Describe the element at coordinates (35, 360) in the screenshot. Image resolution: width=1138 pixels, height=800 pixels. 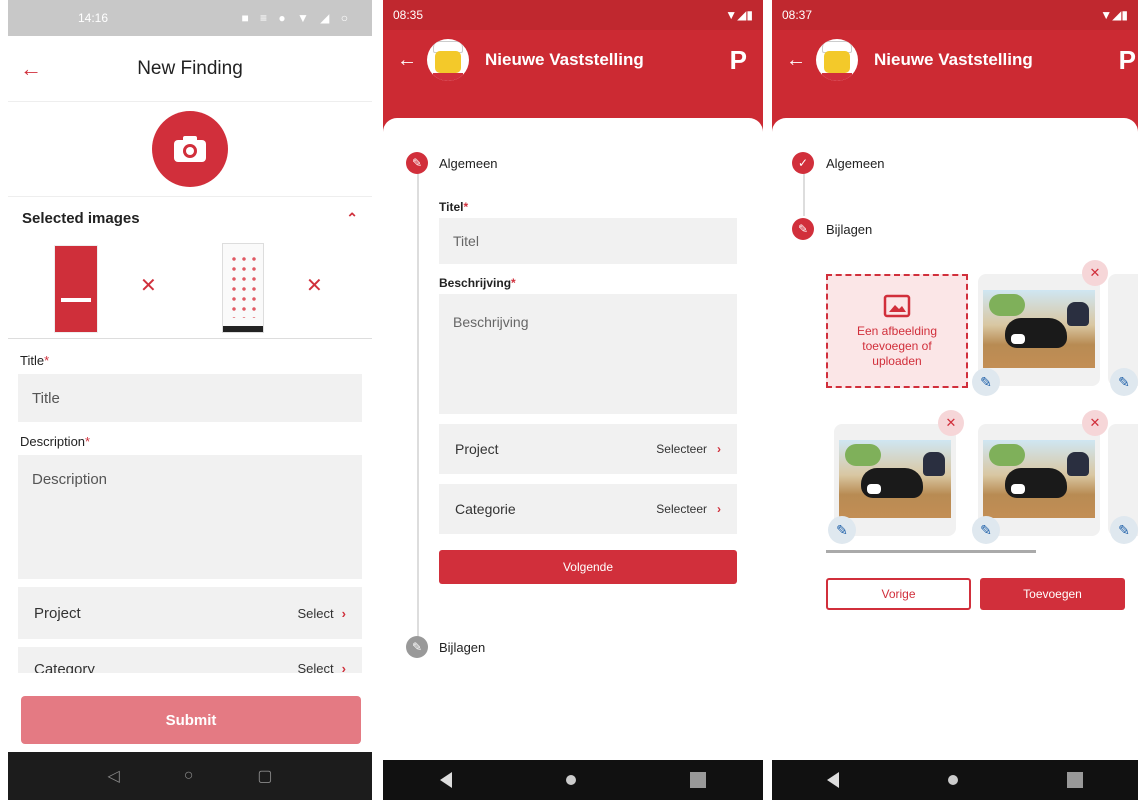
I see `title-label: Title*` at that location.